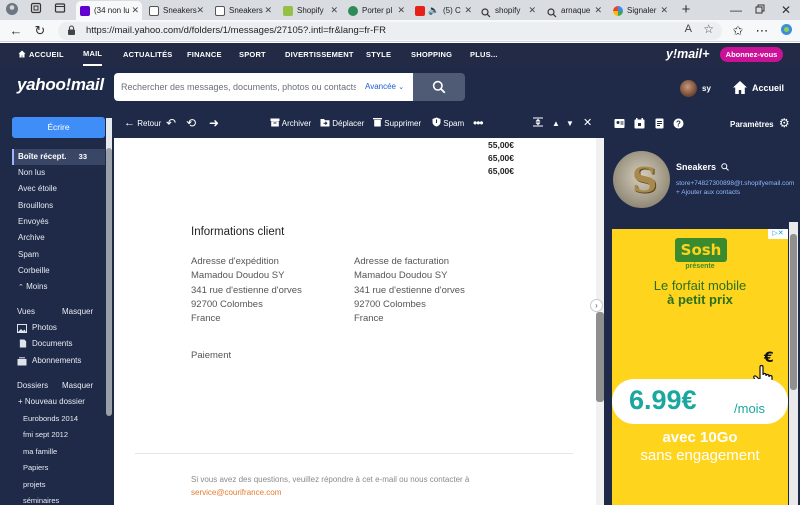  Describe the element at coordinates (556, 123) in the screenshot. I see `previous-message-icon: ▲` at that location.